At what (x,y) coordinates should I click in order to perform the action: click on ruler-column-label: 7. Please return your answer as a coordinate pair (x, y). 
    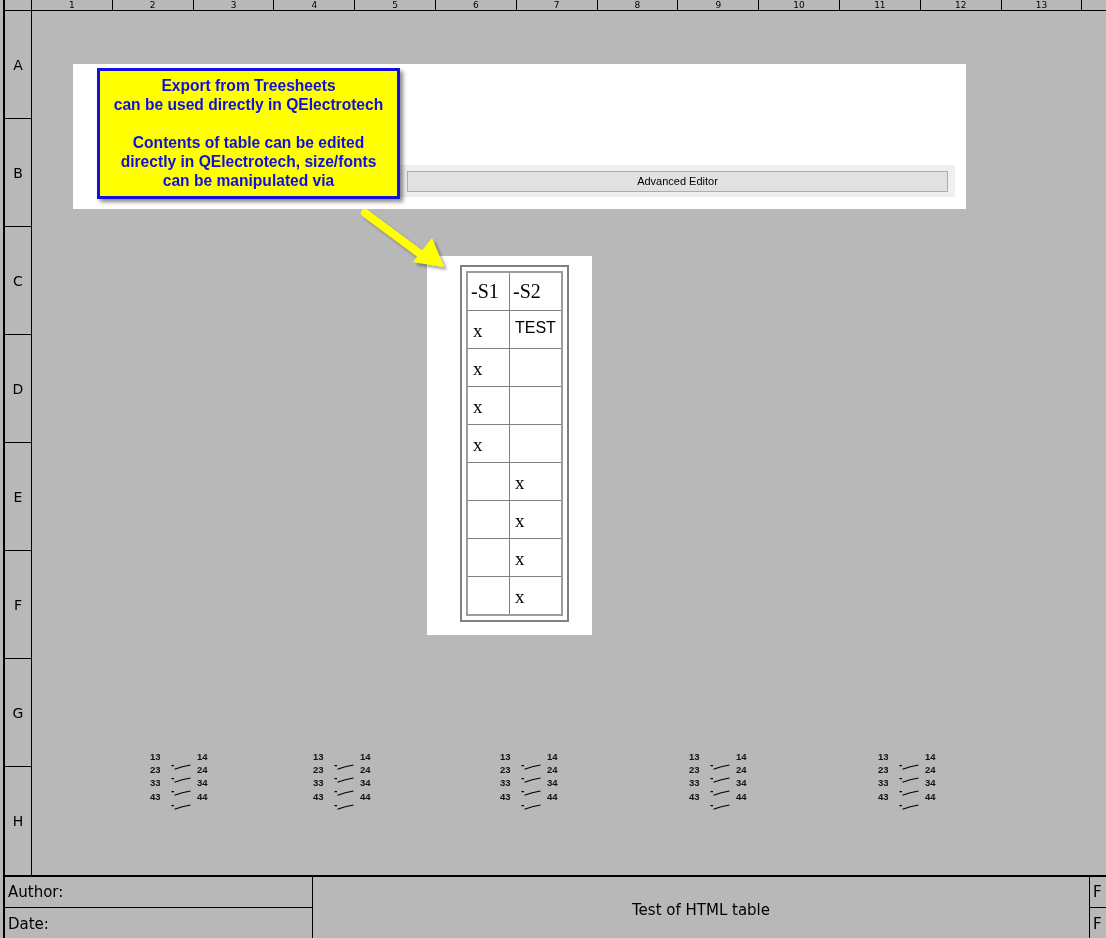
    Looking at the image, I should click on (557, 5).